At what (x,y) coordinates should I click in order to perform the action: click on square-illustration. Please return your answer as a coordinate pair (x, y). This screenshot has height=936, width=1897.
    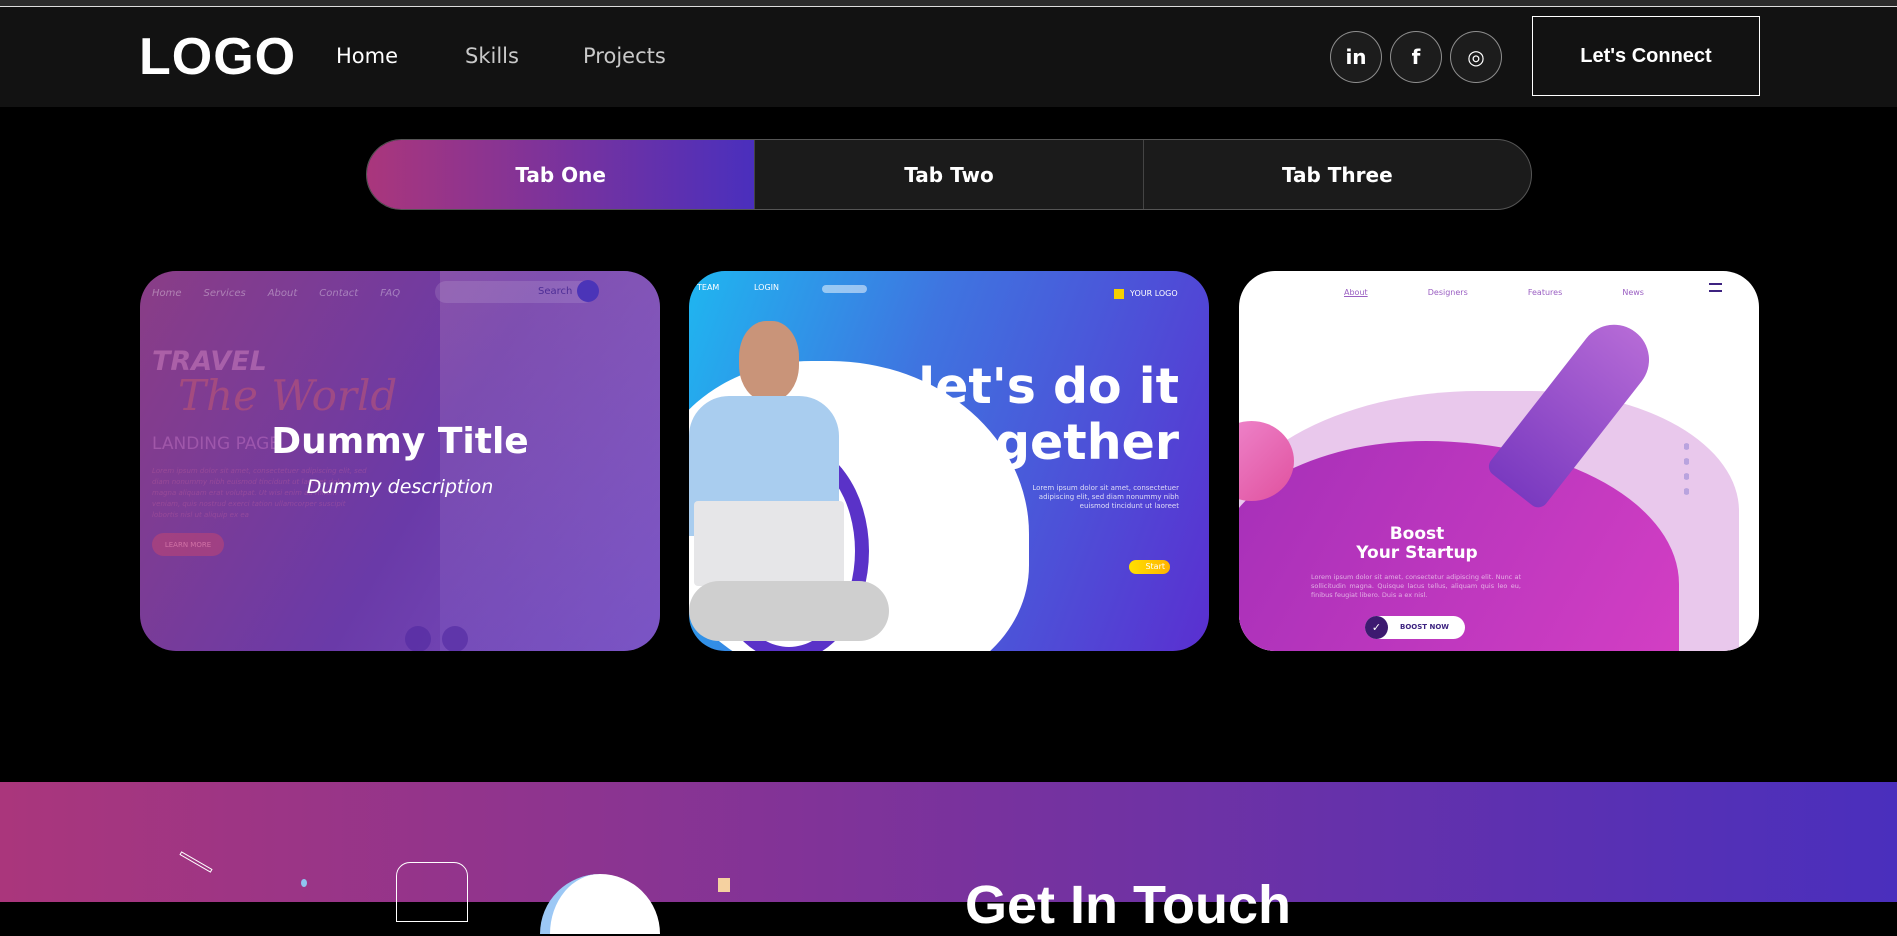
    Looking at the image, I should click on (724, 885).